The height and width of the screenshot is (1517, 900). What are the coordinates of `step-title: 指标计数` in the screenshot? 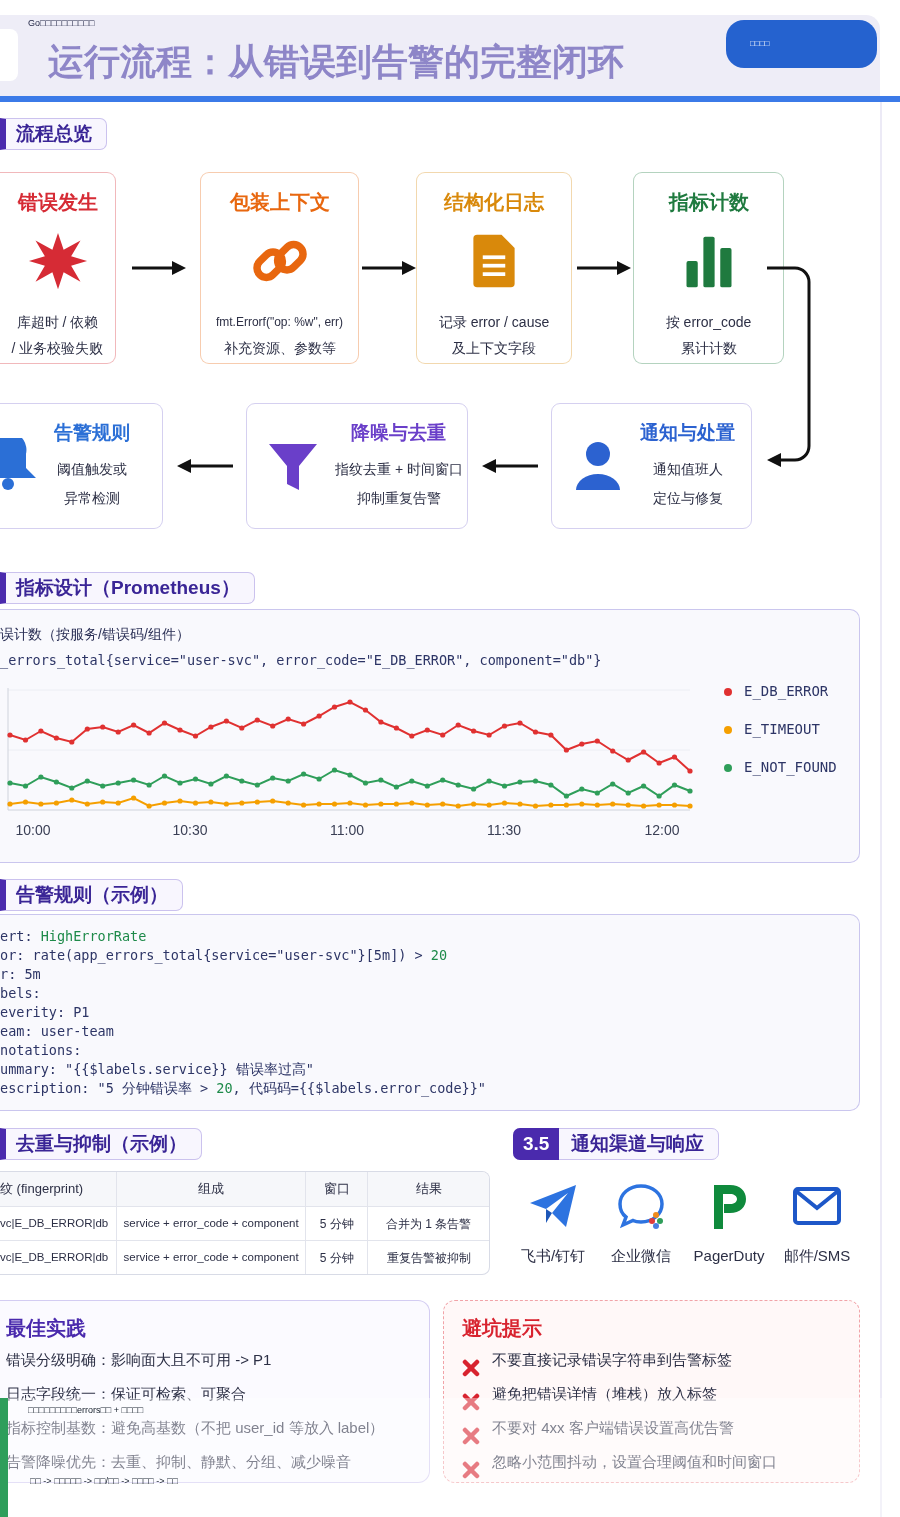 It's located at (708, 202).